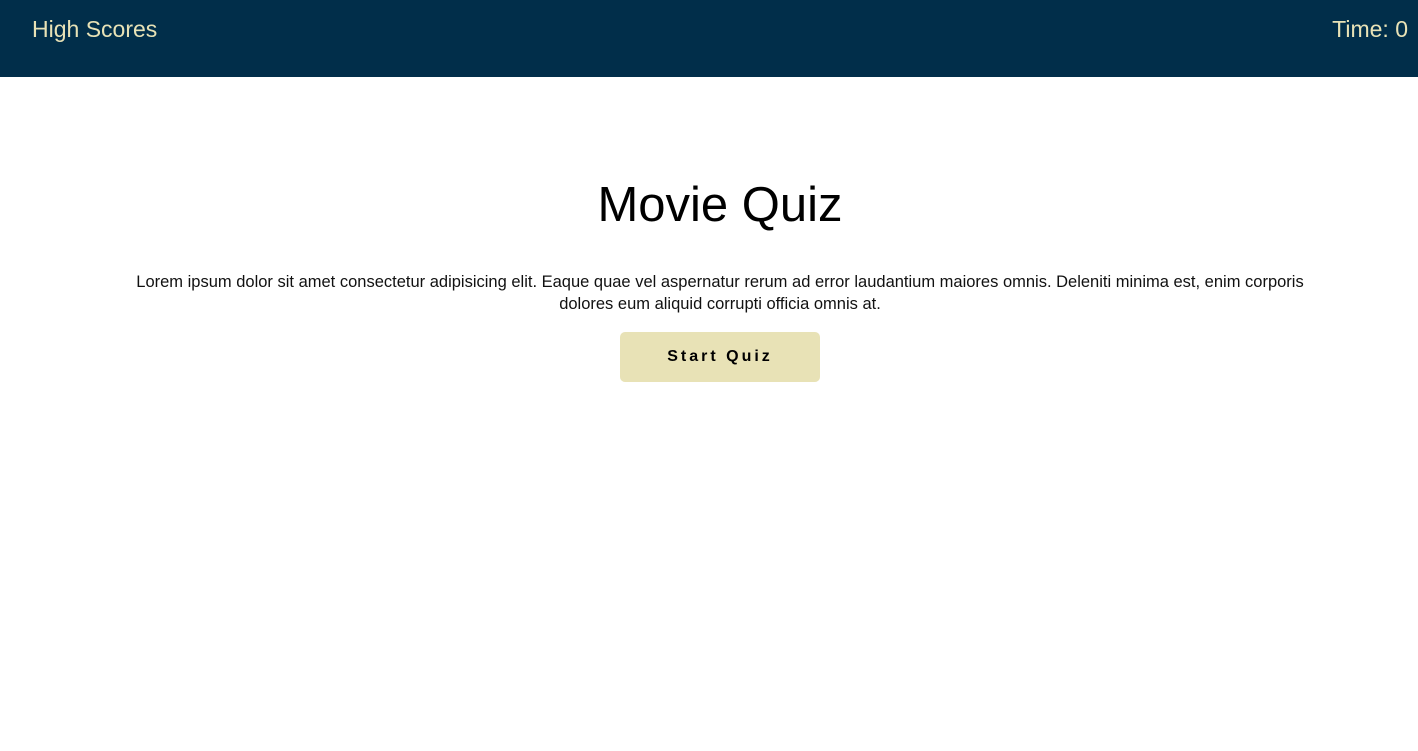  What do you see at coordinates (720, 205) in the screenshot?
I see `quiz-title: Movie Quiz` at bounding box center [720, 205].